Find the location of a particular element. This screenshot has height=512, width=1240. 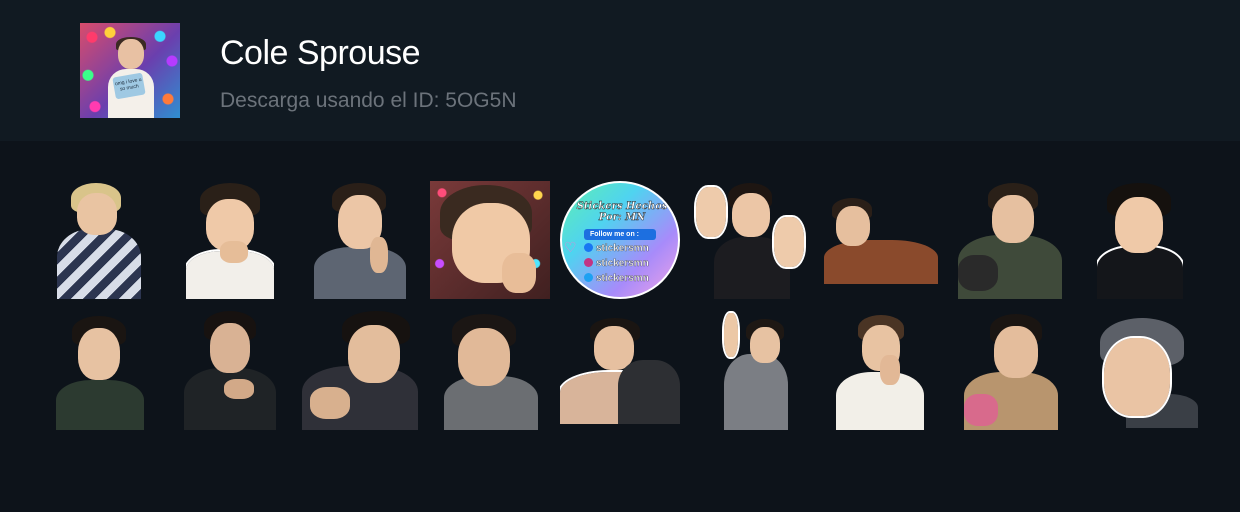

promo-handle-twitter: stickersmn is located at coordinates (627, 279).